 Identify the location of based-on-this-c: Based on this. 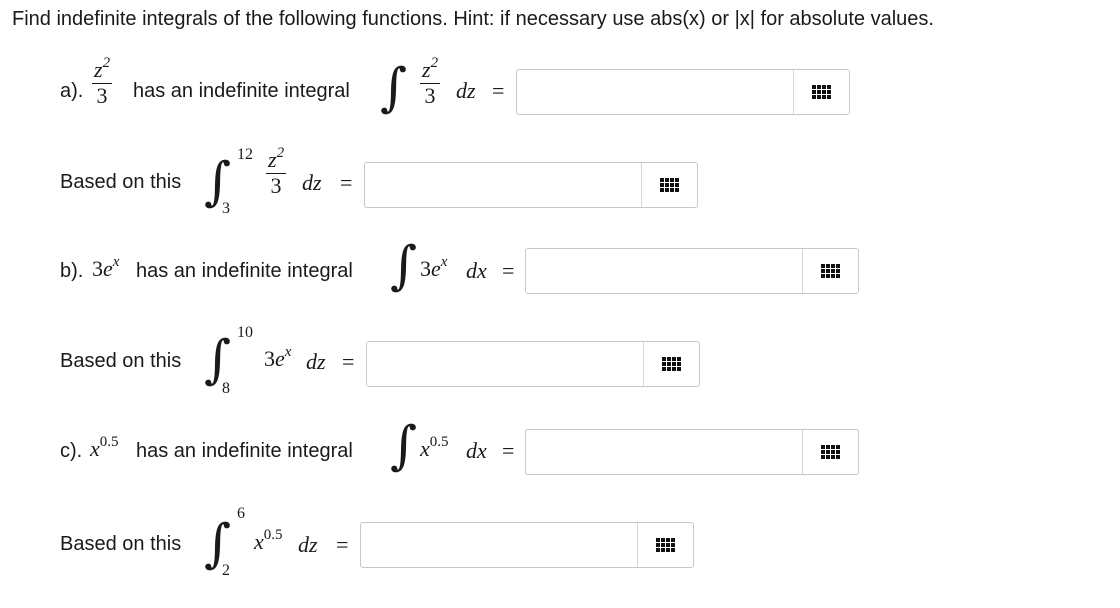
(121, 544).